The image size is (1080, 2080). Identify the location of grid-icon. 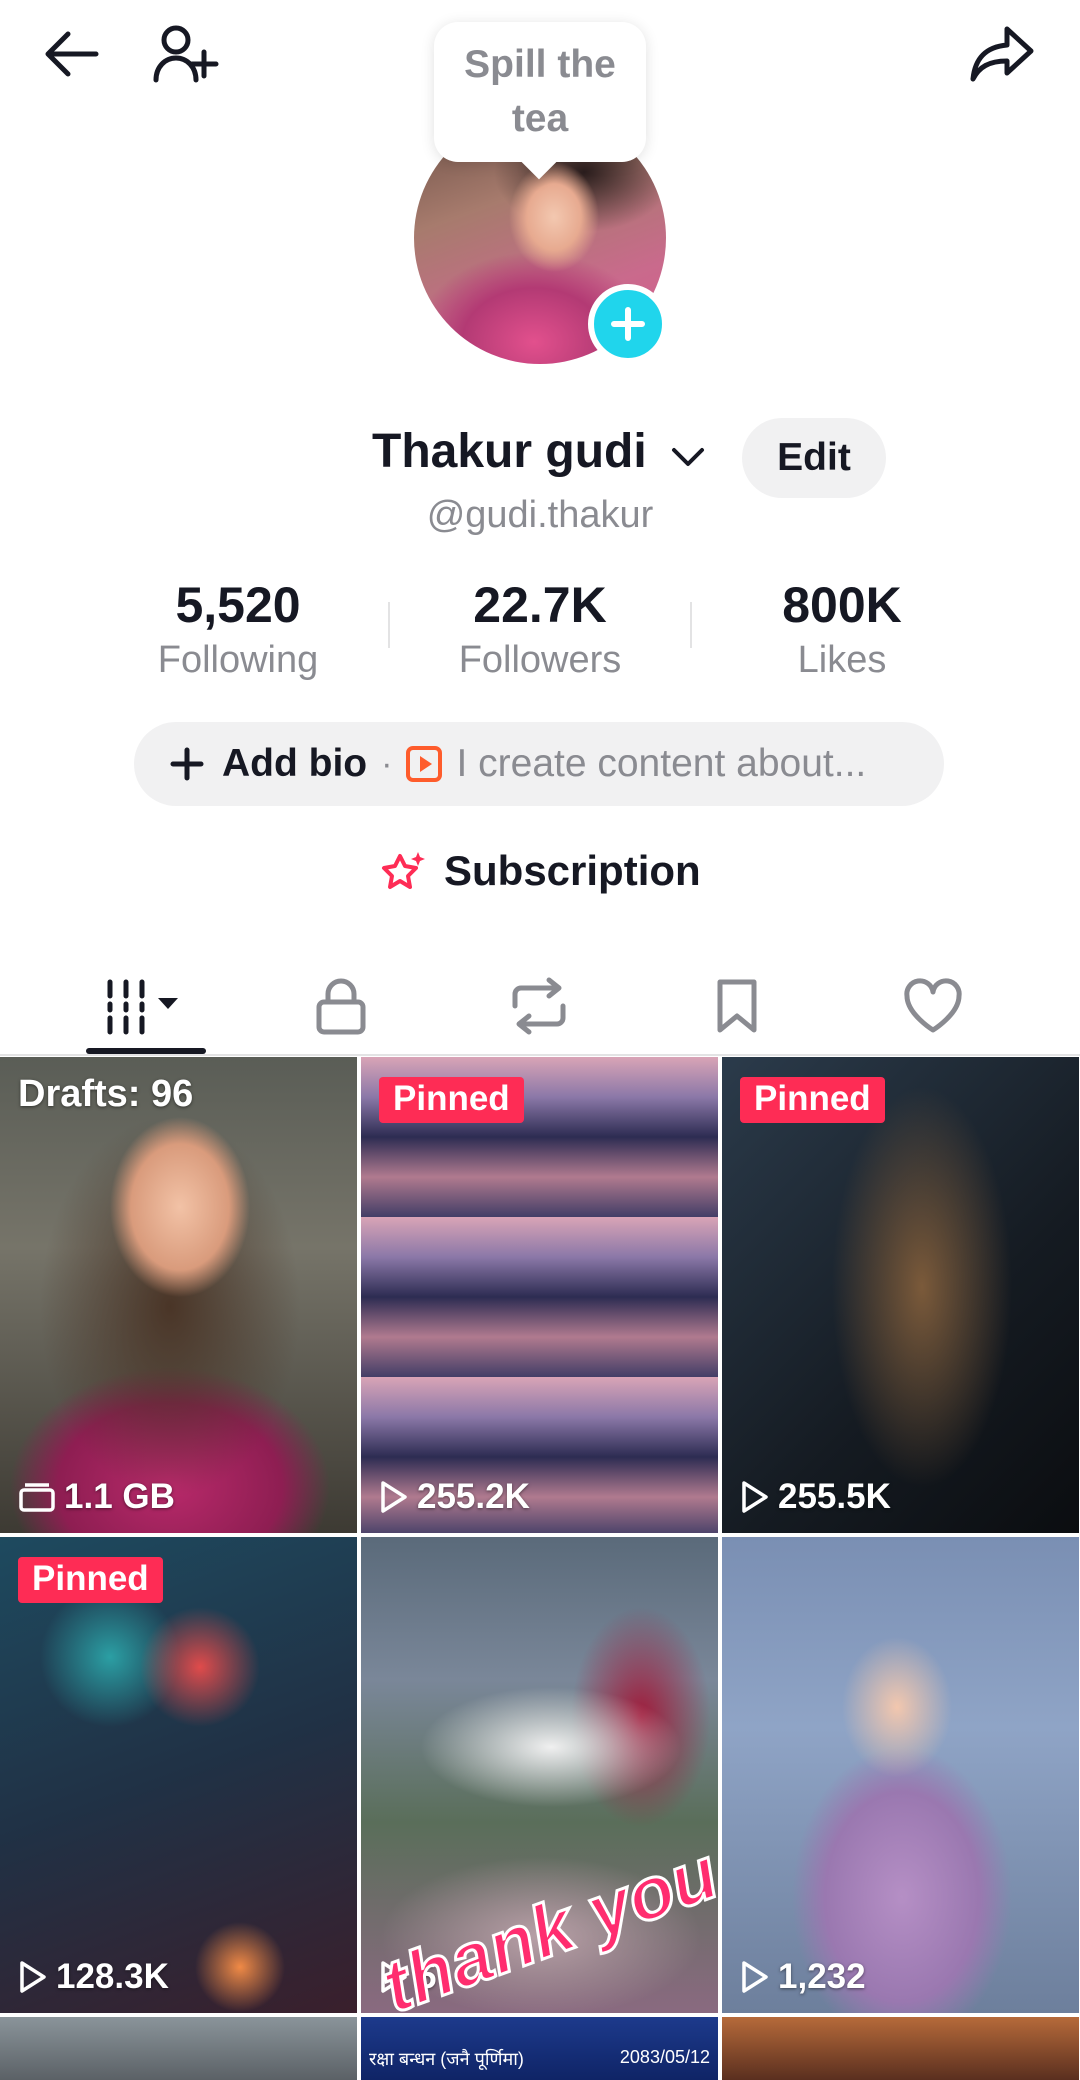
(142, 1007).